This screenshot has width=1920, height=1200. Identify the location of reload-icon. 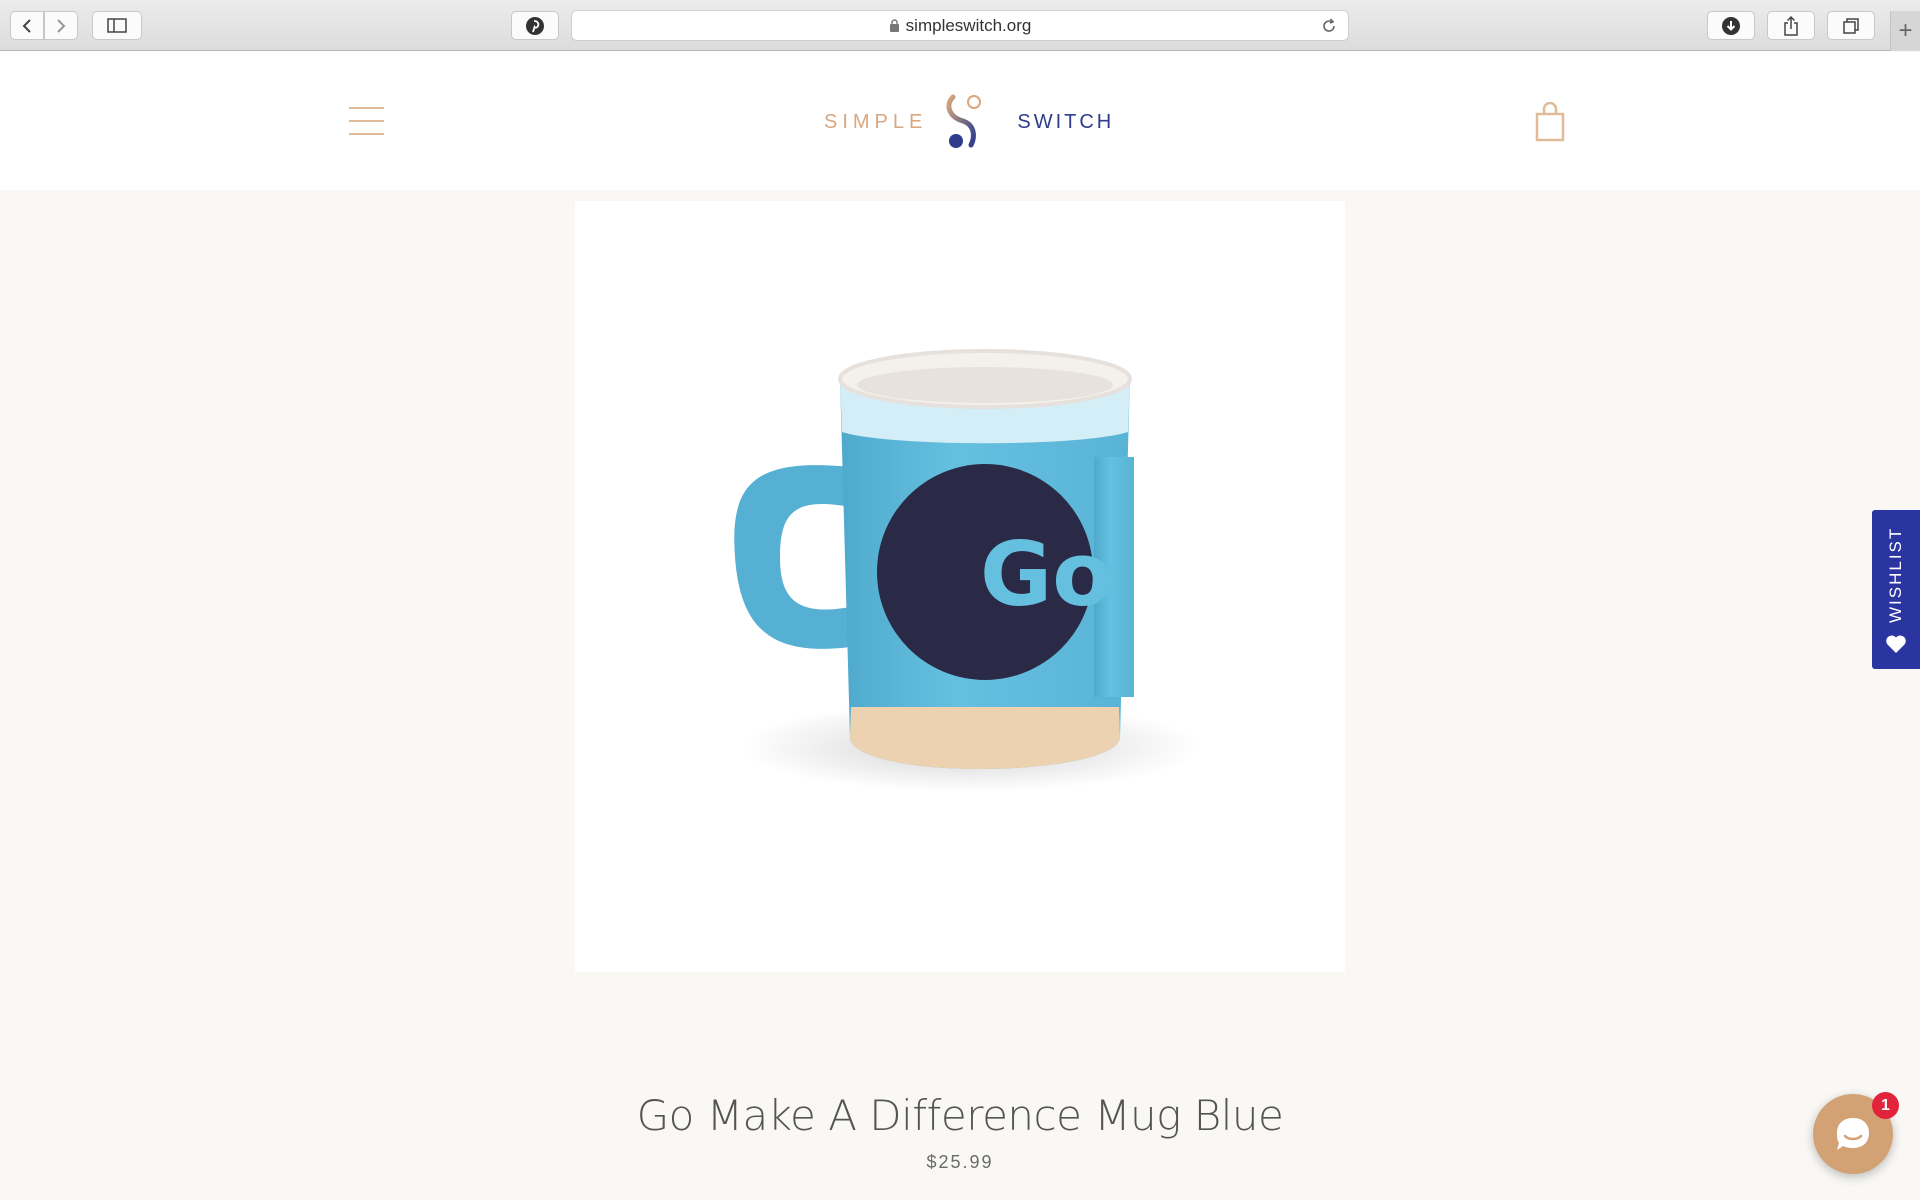
(1329, 26).